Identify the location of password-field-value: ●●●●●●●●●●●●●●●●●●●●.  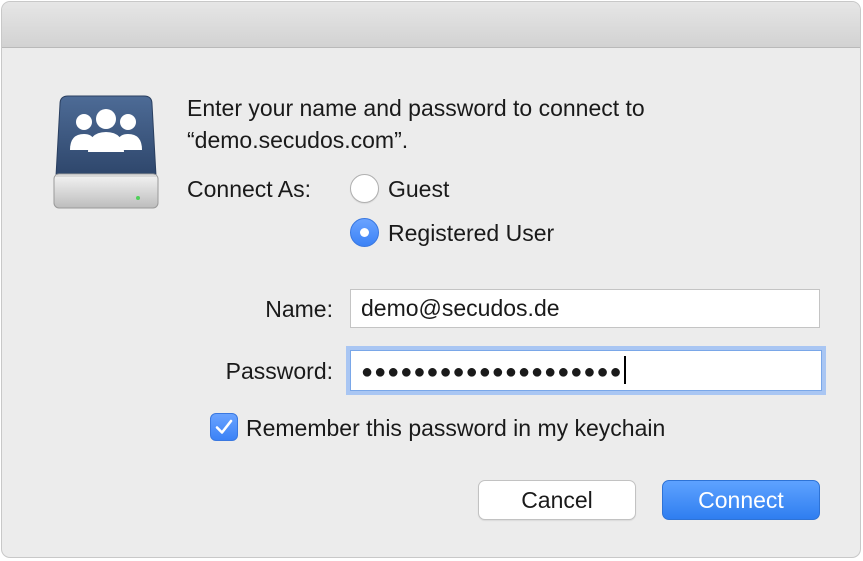
(492, 372).